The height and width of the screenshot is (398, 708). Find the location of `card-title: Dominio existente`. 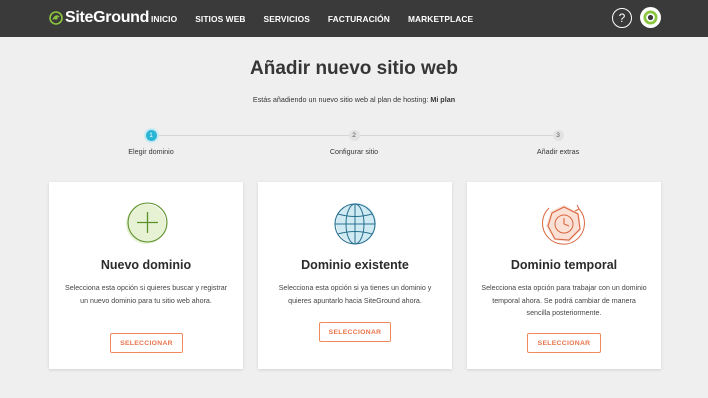

card-title: Dominio existente is located at coordinates (355, 265).